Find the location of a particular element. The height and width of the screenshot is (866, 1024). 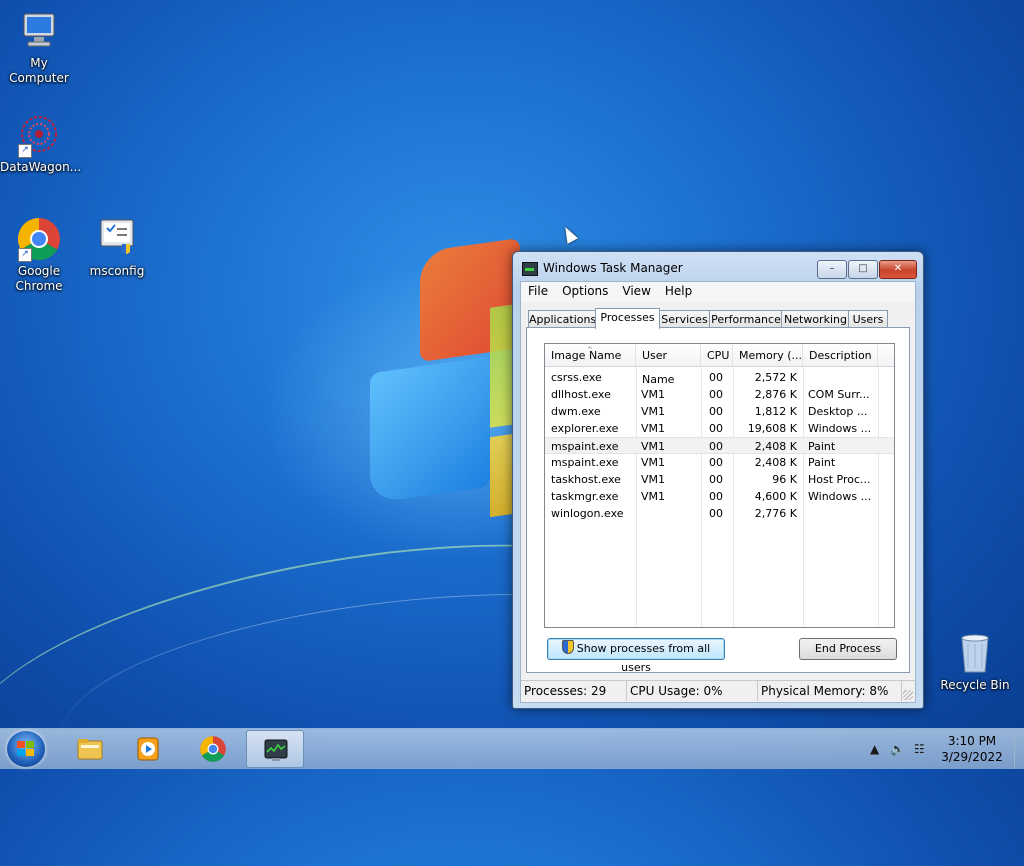

taskbar-explorer-button is located at coordinates (90, 749).